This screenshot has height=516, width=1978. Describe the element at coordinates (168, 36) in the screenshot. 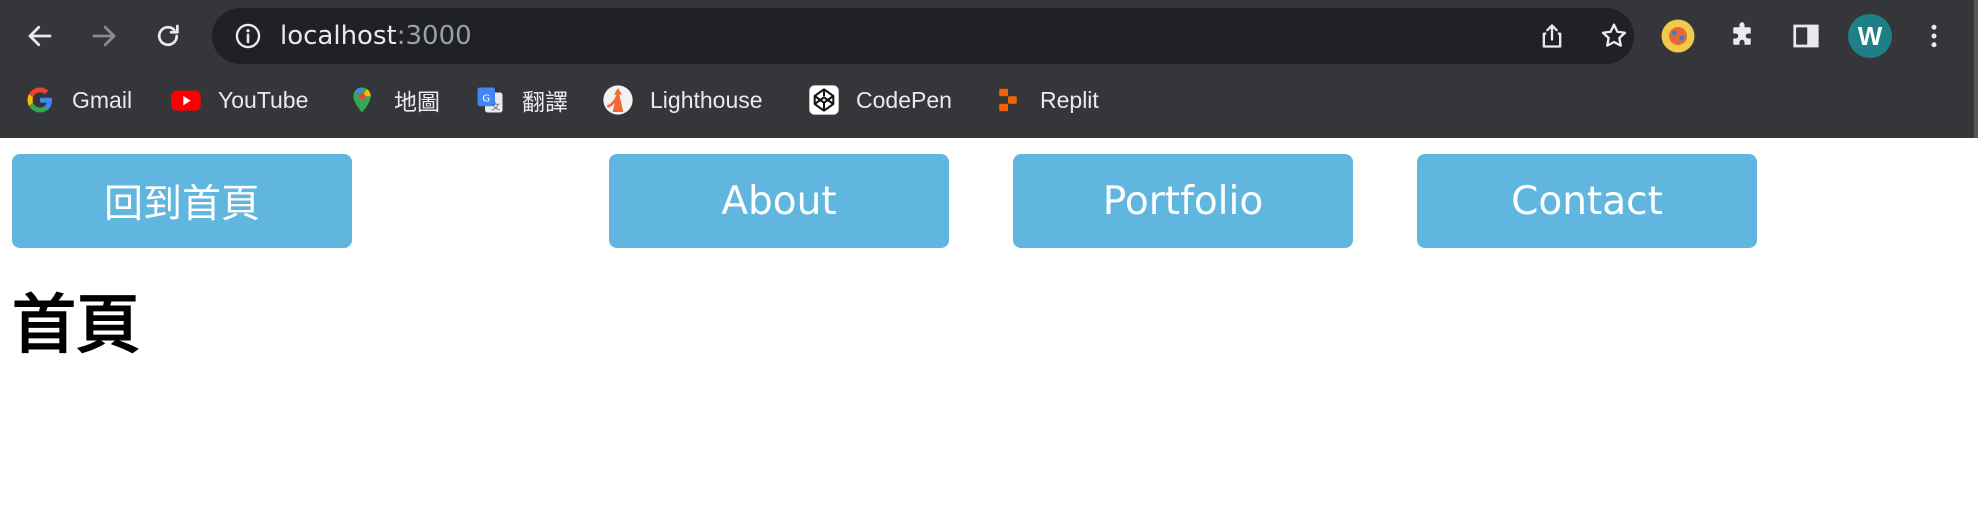

I see `reload-icon` at that location.